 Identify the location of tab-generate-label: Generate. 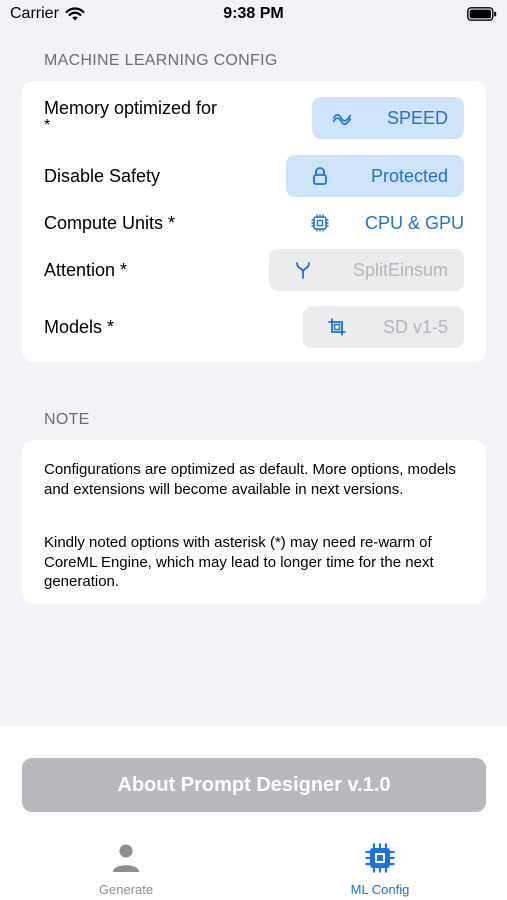
(126, 889).